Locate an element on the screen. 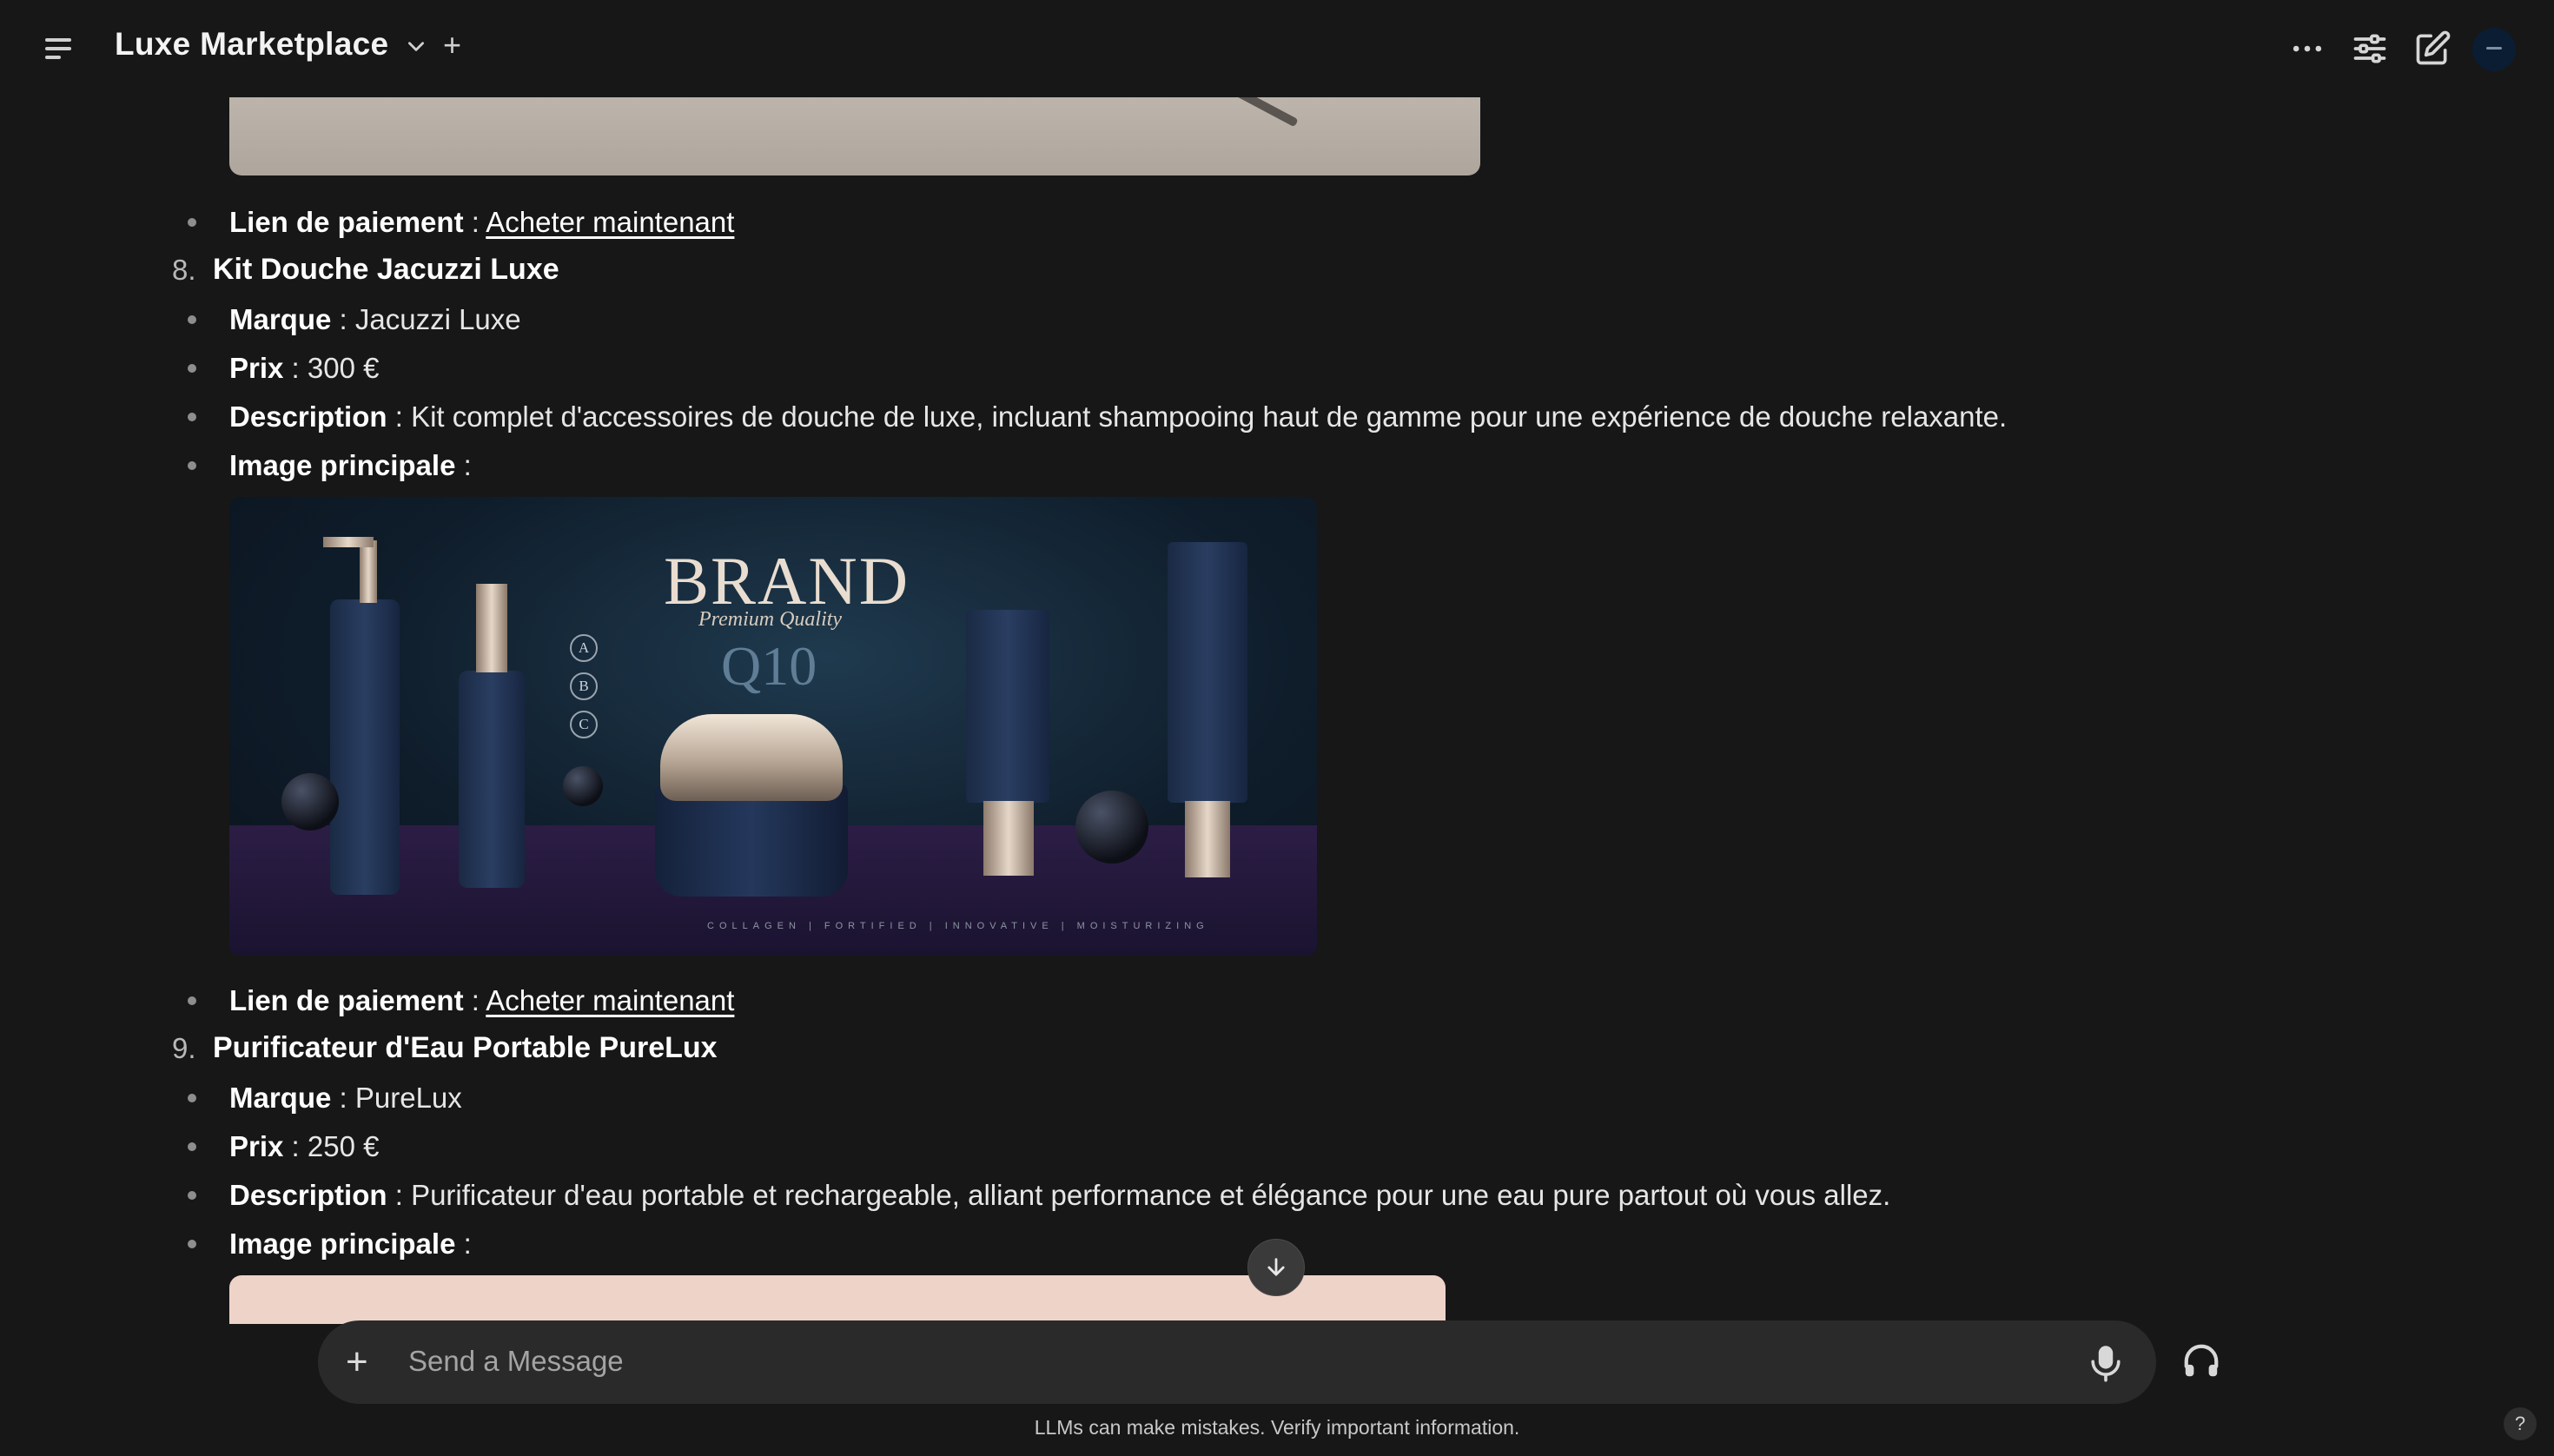  sidebar-menu-icon is located at coordinates (59, 49).